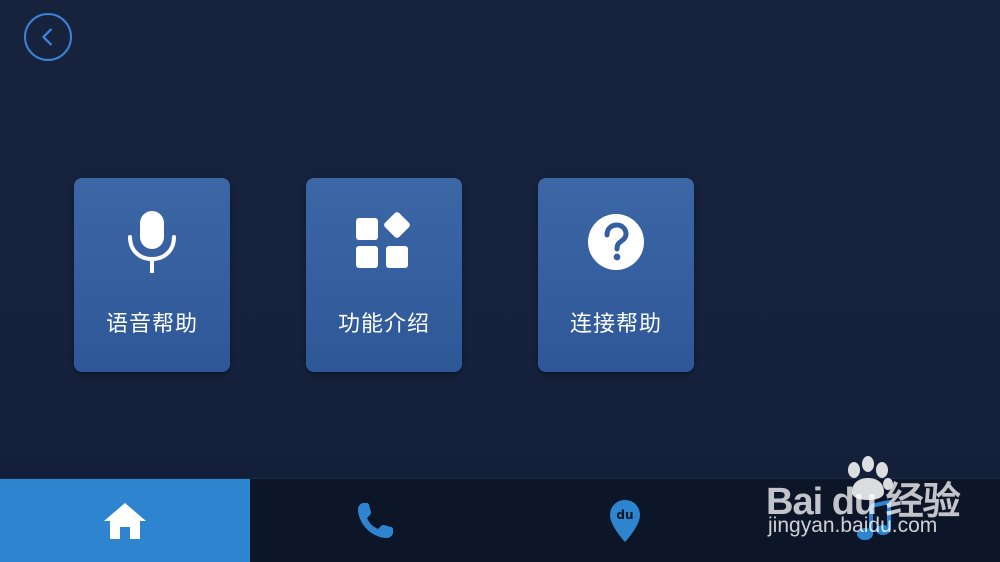 Image resolution: width=1000 pixels, height=562 pixels. What do you see at coordinates (624, 515) in the screenshot?
I see `map-pin-label: du` at bounding box center [624, 515].